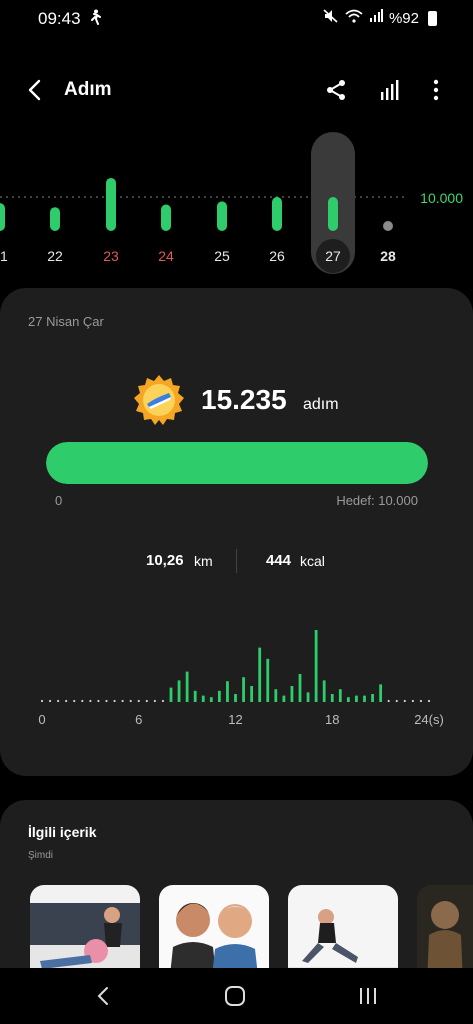 Image resolution: width=473 pixels, height=1024 pixels. Describe the element at coordinates (368, 996) in the screenshot. I see `nav-recent-apps-icon` at that location.